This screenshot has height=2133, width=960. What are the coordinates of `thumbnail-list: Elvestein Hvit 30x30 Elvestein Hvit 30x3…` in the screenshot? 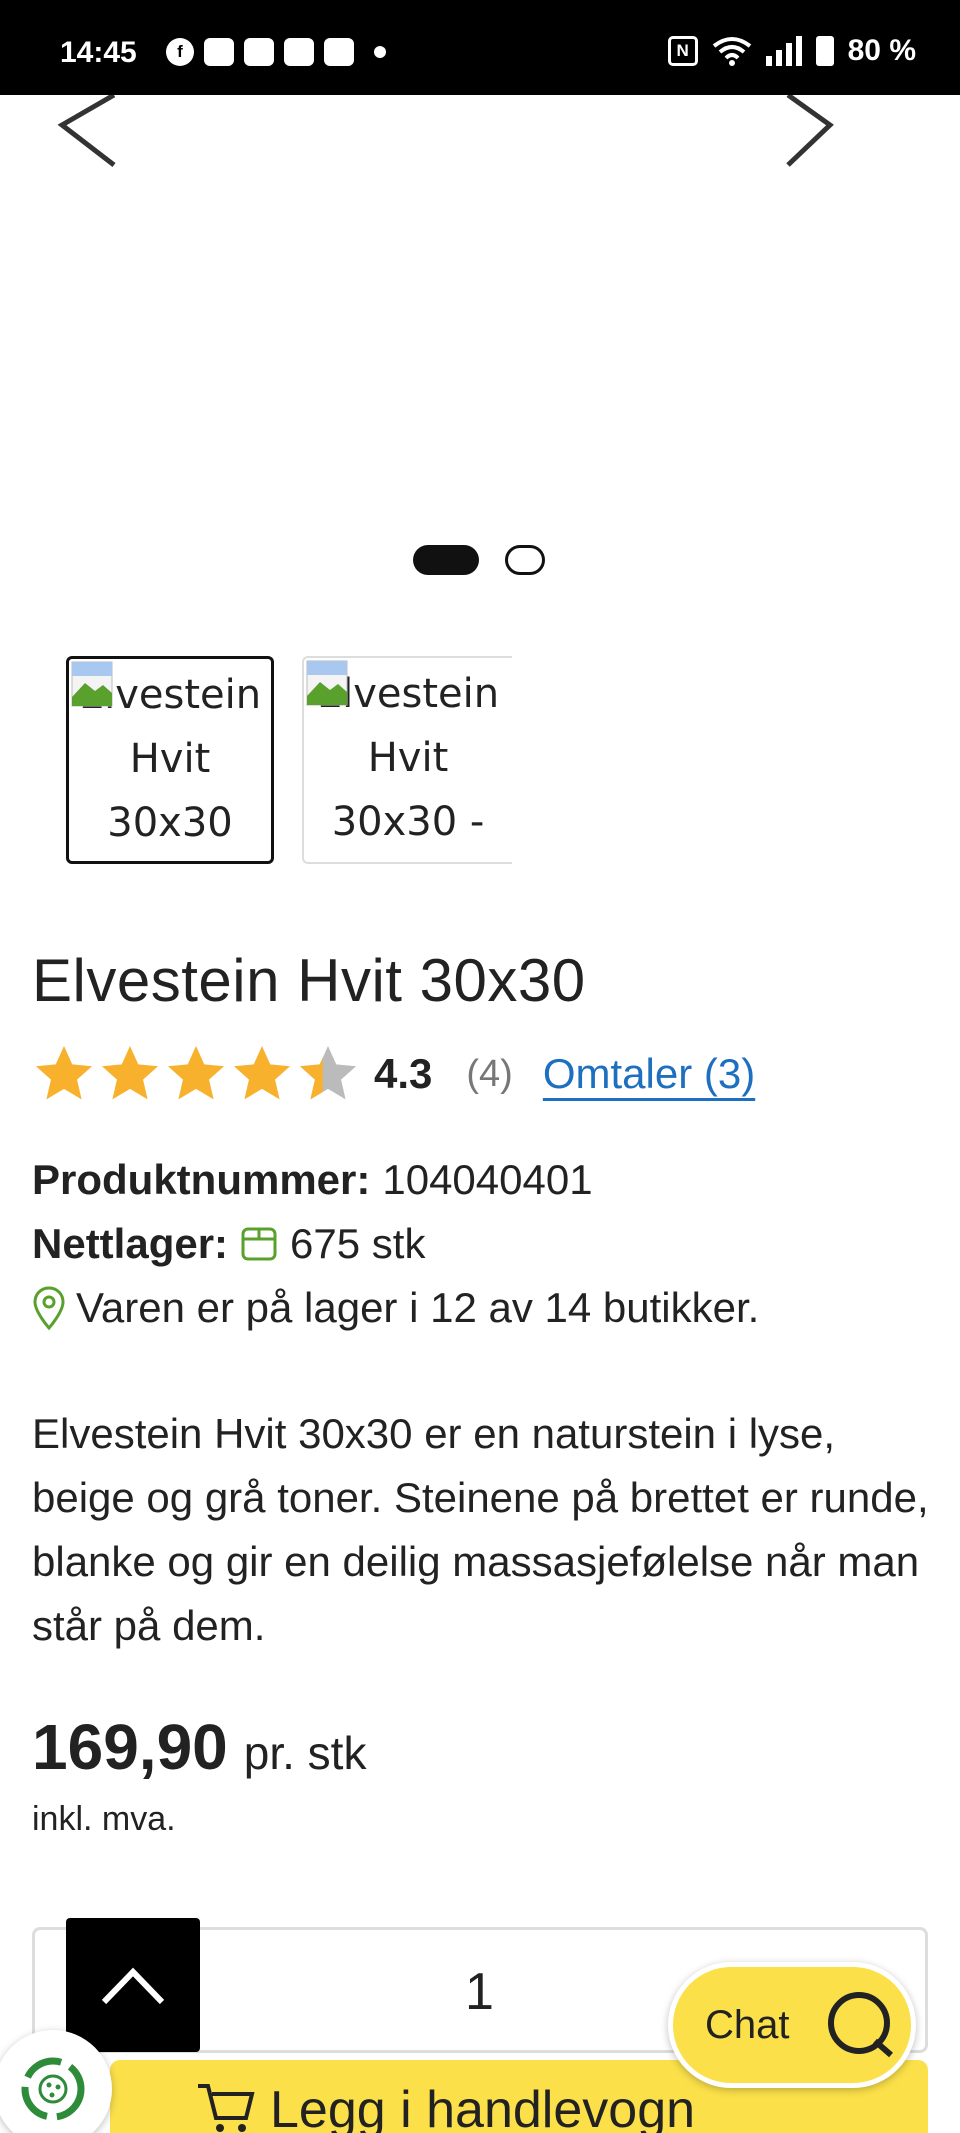 It's located at (289, 760).